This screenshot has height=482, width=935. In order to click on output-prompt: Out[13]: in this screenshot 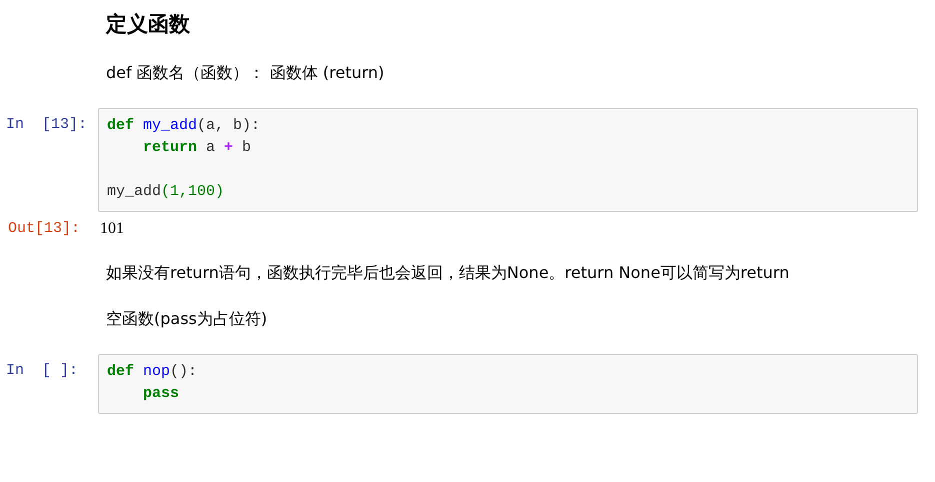, I will do `click(44, 228)`.